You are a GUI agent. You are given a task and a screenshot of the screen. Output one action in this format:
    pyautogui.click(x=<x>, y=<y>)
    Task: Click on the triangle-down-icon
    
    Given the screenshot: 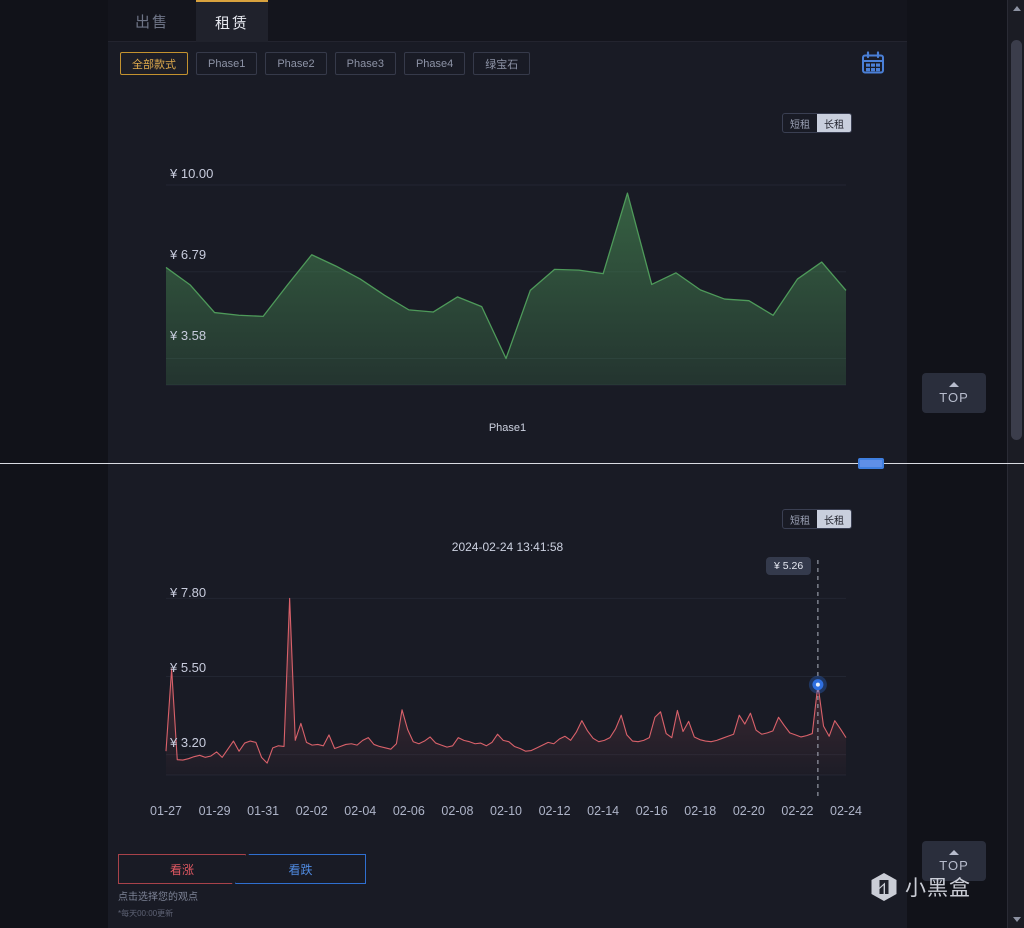 What is the action you would take?
    pyautogui.click(x=1016, y=919)
    